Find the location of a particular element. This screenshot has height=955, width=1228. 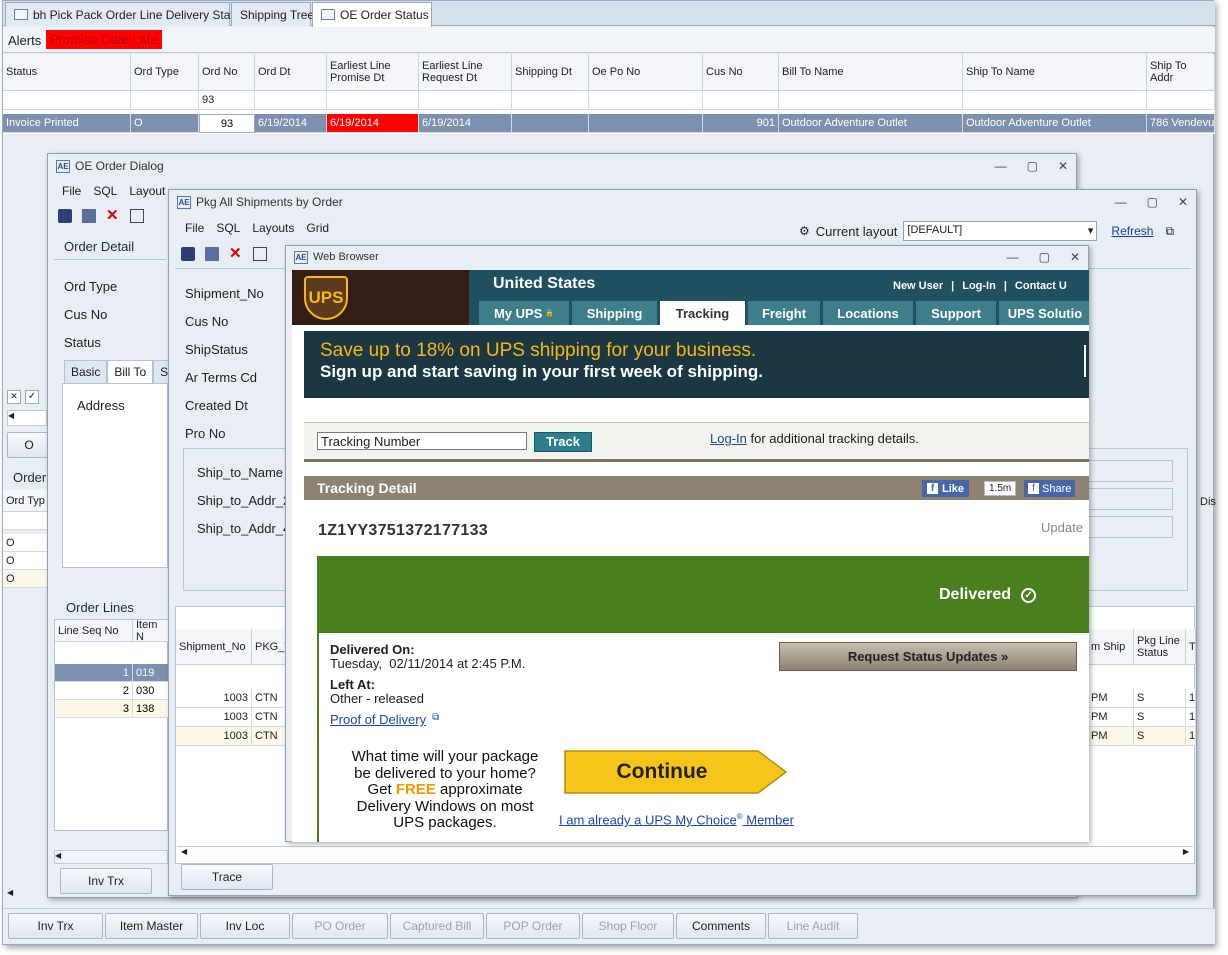

menu-grid: Grid is located at coordinates (317, 228).